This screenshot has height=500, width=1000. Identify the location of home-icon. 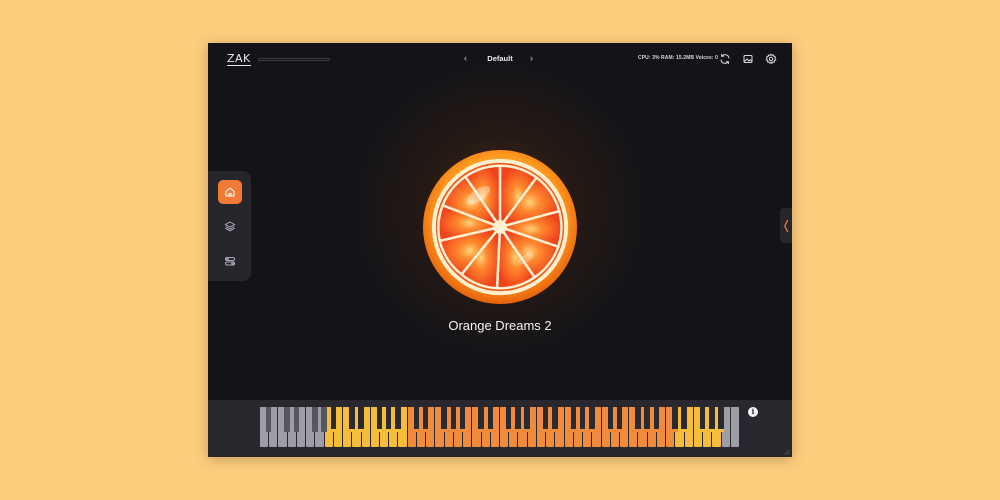
(230, 192).